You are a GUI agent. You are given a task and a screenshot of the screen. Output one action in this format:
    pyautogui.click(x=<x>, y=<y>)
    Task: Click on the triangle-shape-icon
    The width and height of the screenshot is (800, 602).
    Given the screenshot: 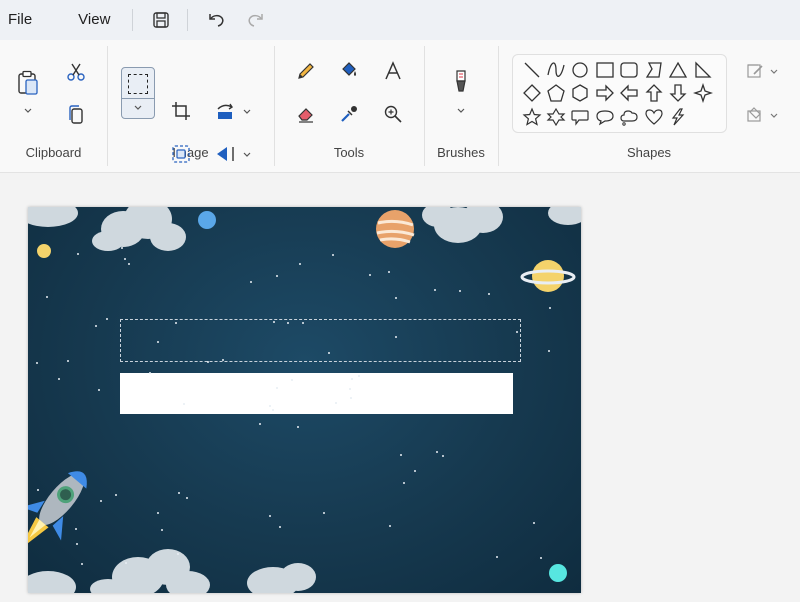 What is the action you would take?
    pyautogui.click(x=678, y=70)
    